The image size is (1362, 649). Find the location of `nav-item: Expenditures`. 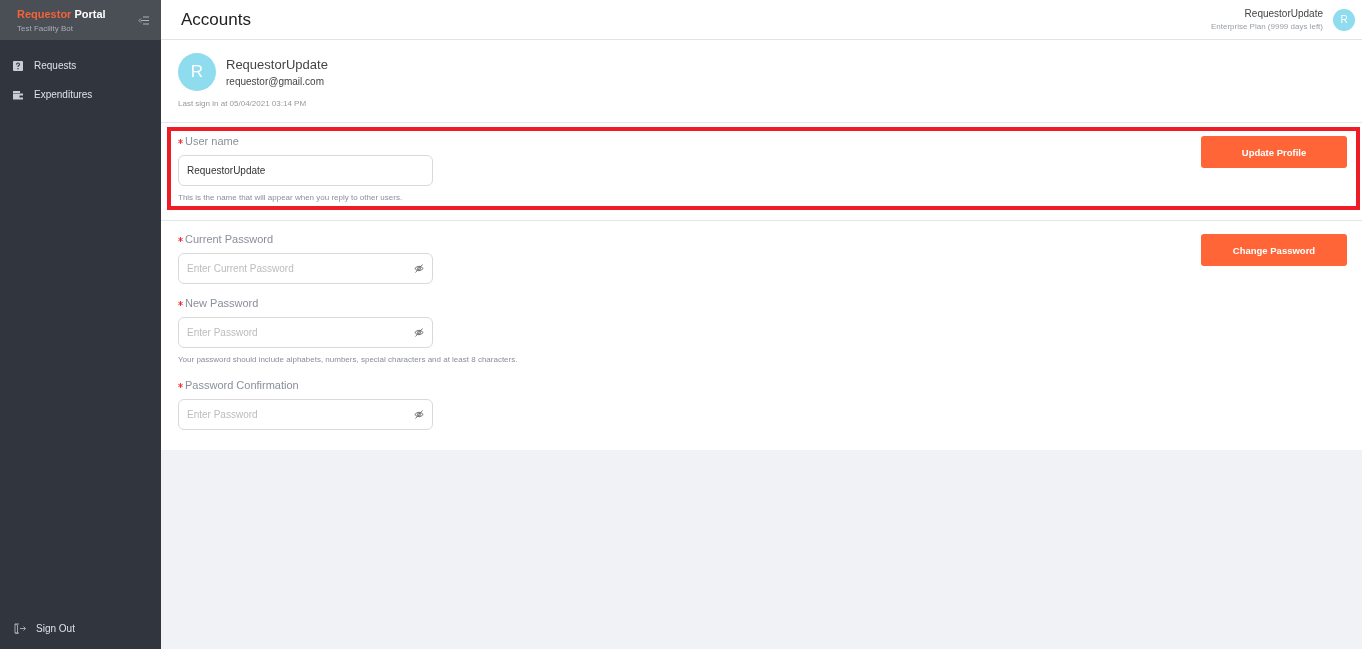

nav-item: Expenditures is located at coordinates (80, 94).